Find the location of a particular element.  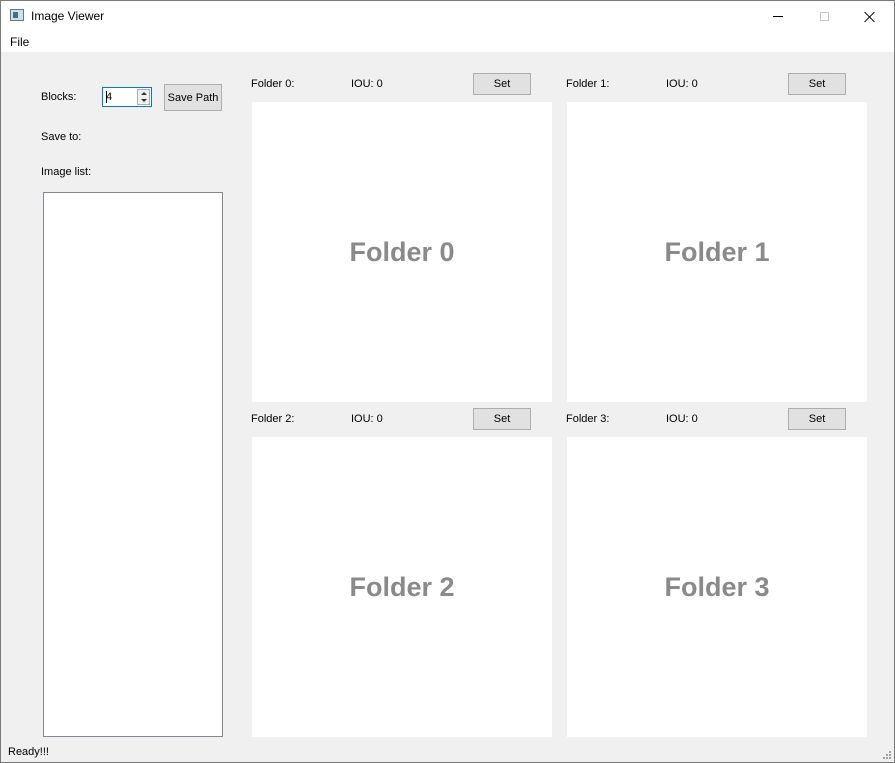

maximize-button is located at coordinates (824, 16).